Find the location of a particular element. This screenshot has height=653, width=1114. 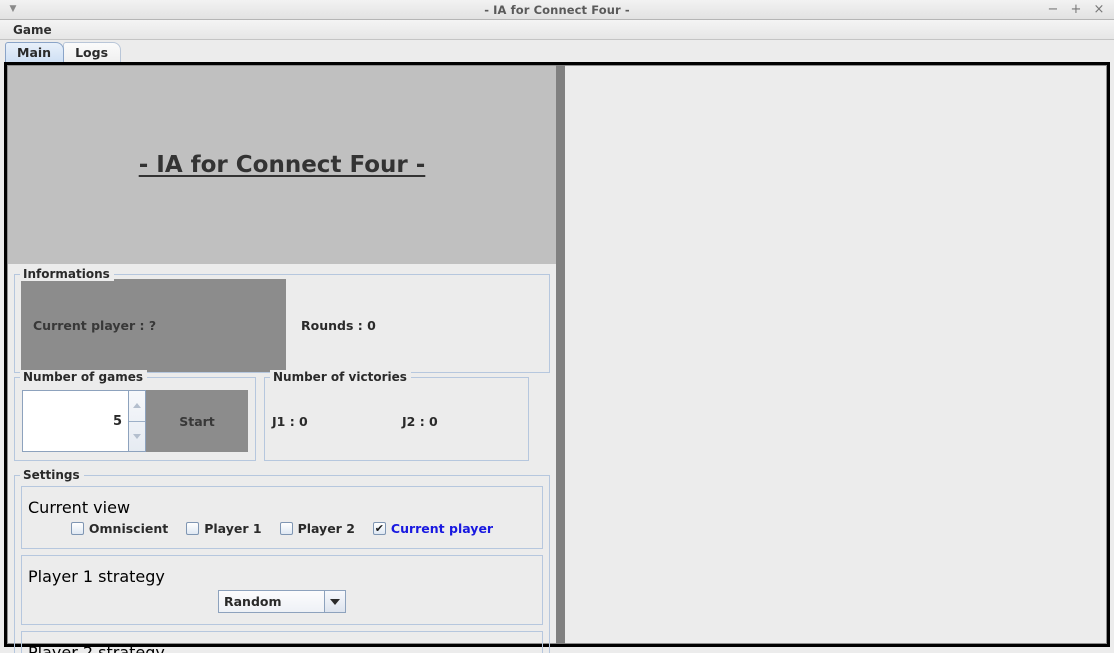

banner: - IA for Connect Four - is located at coordinates (282, 165).